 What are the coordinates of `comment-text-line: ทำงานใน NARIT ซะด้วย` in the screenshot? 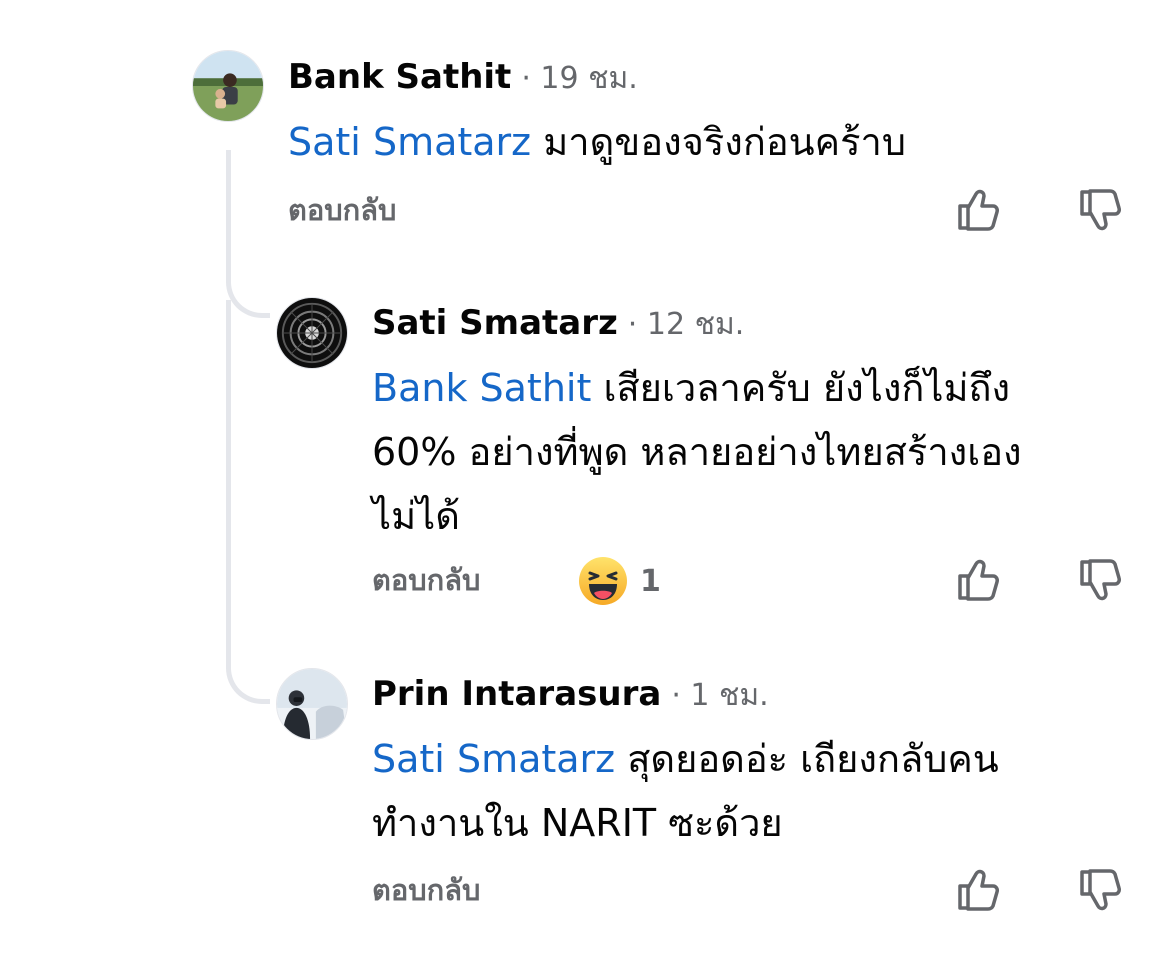 It's located at (577, 823).